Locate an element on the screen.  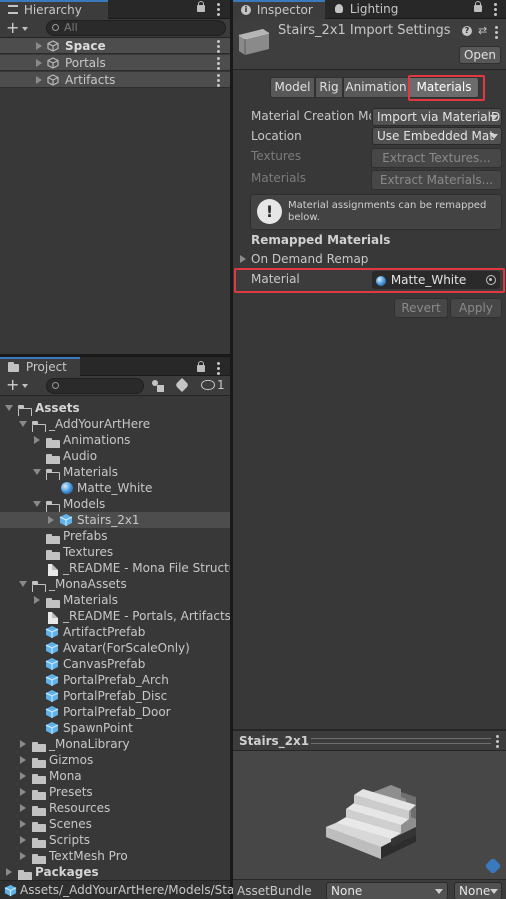
tree-item-canvas-prefab: CanvasPrefab is located at coordinates (115, 664).